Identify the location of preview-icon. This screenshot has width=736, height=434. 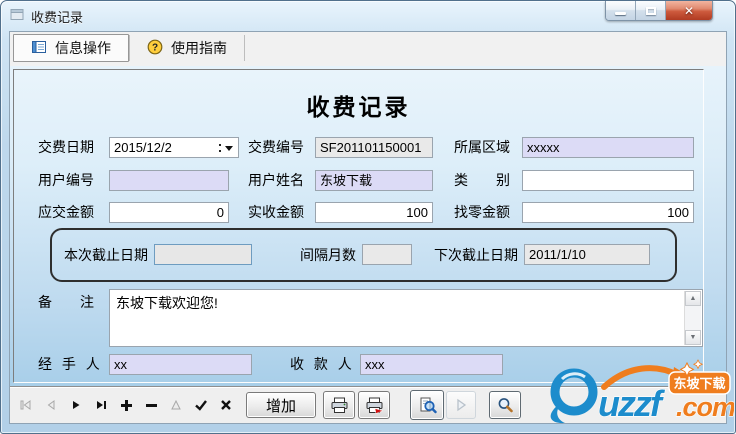
(428, 405).